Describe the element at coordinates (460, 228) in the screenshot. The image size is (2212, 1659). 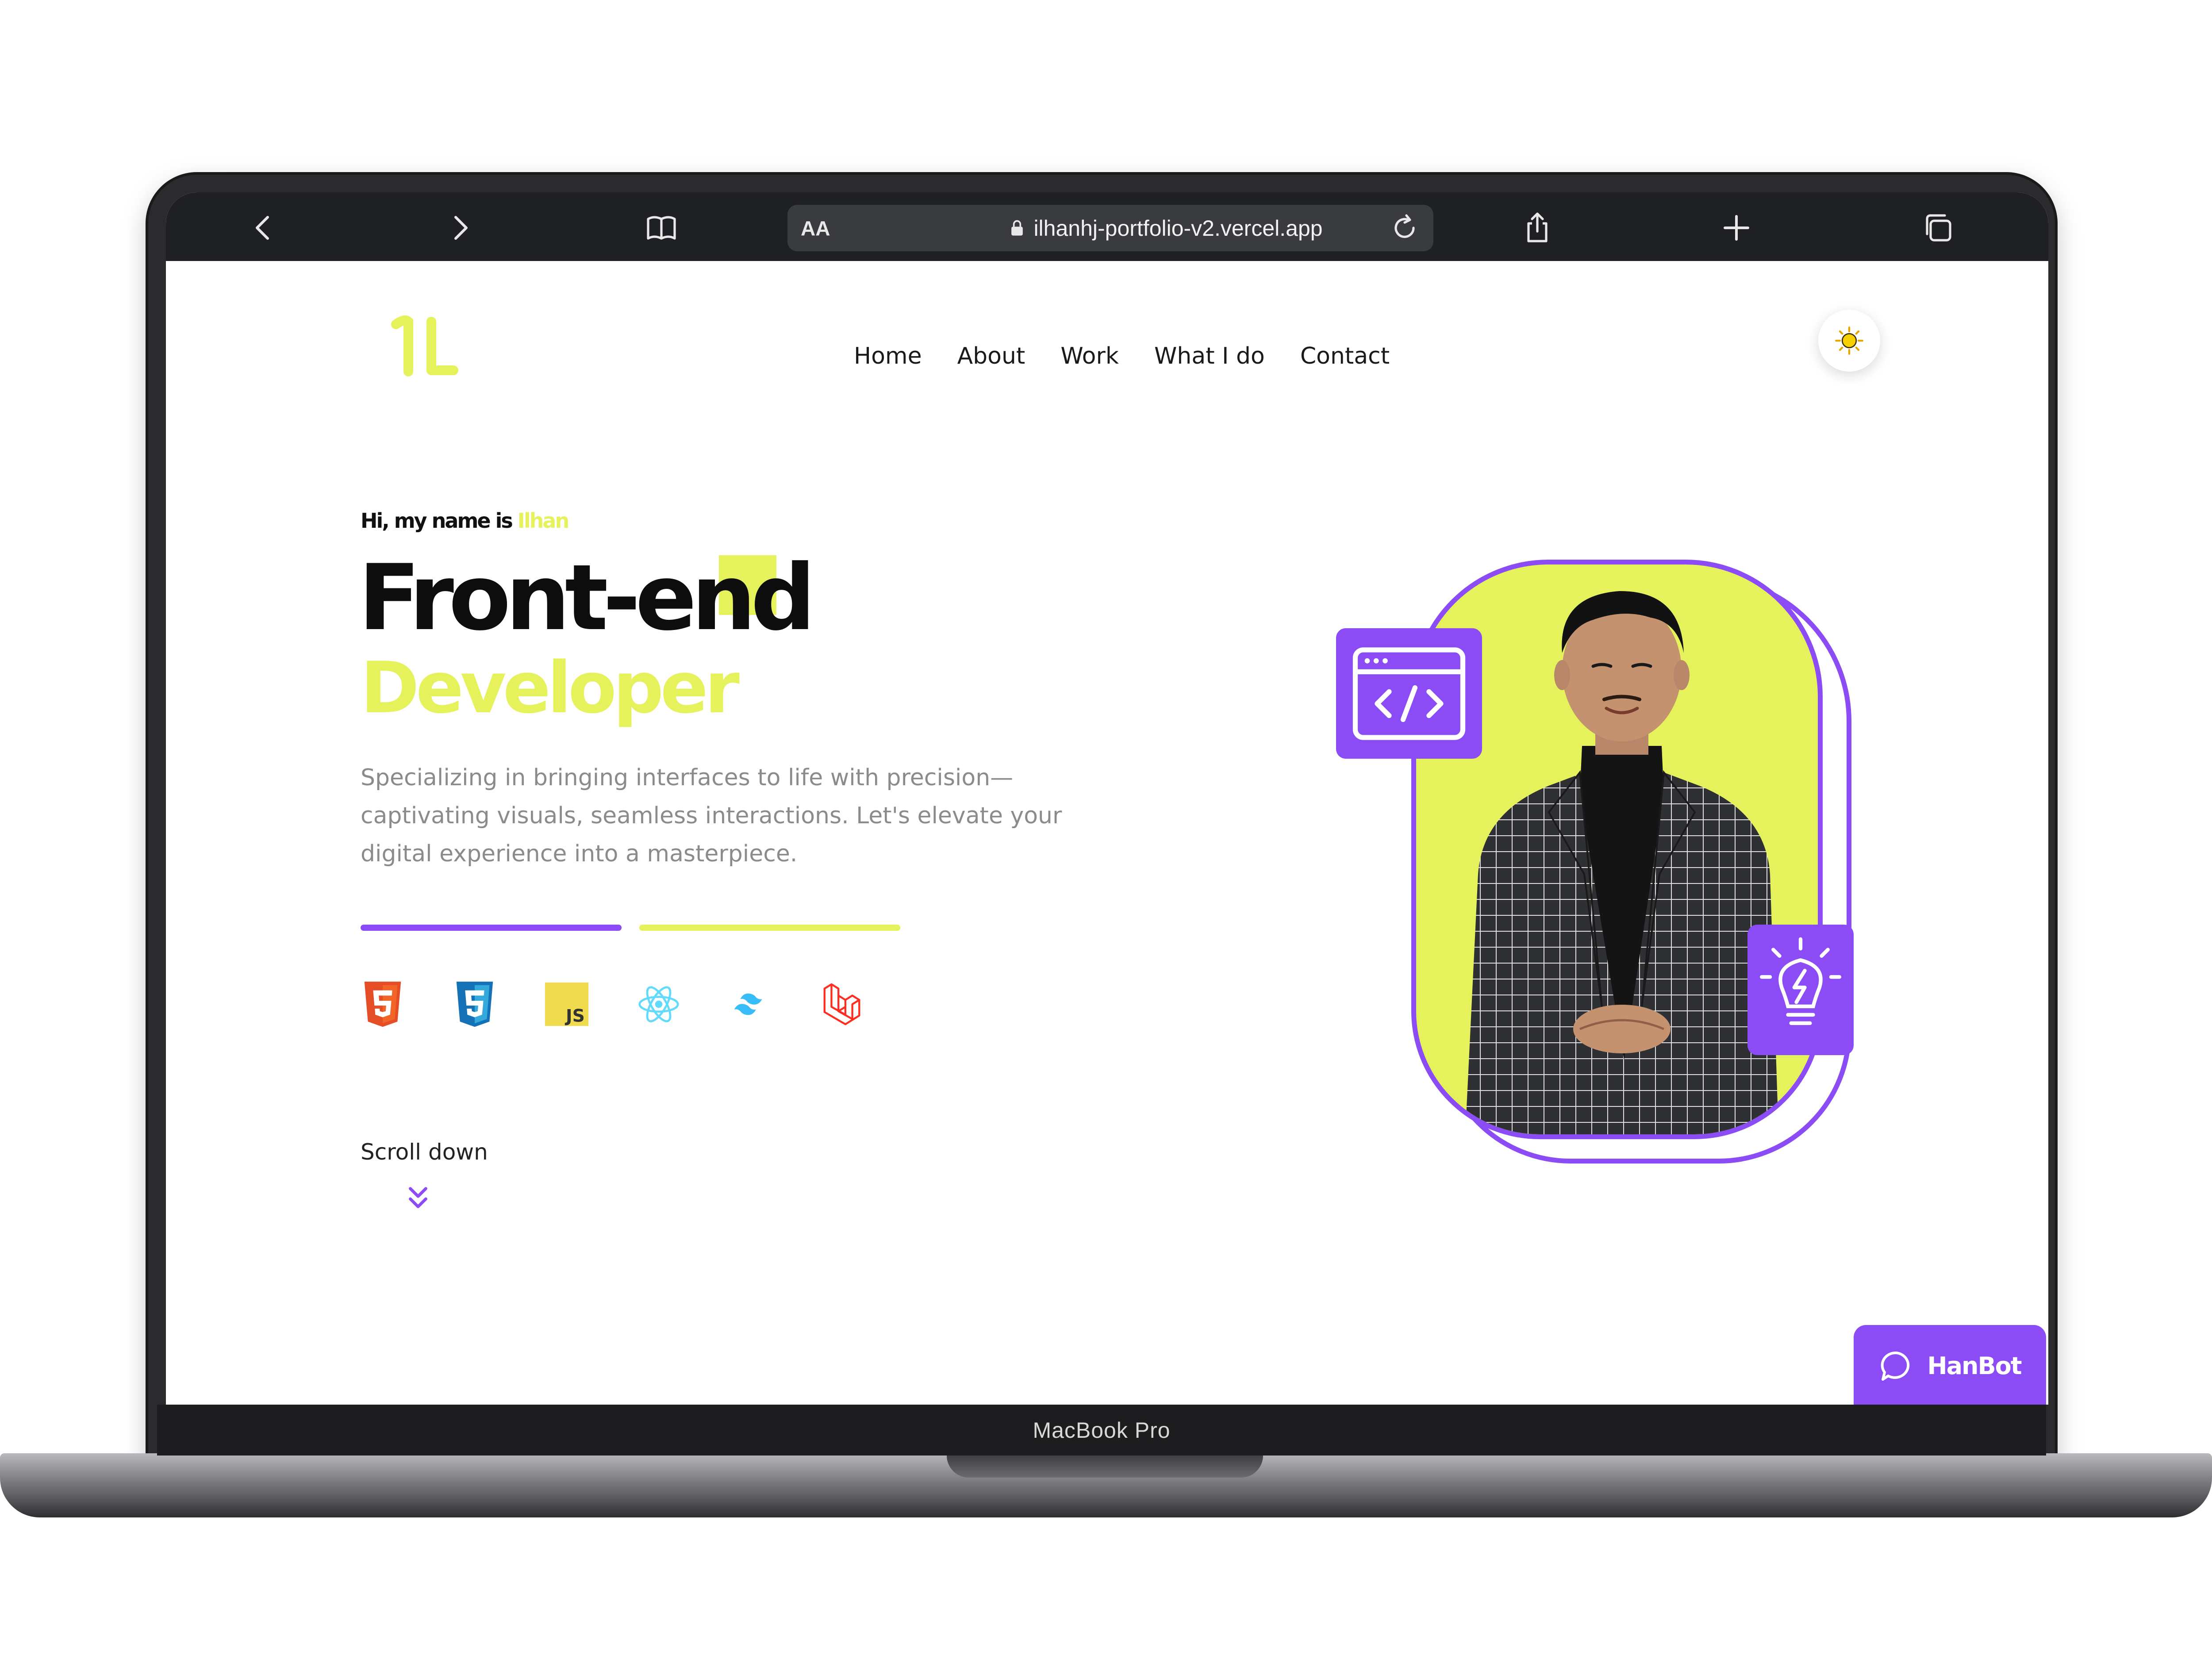
I see `forward-icon` at that location.